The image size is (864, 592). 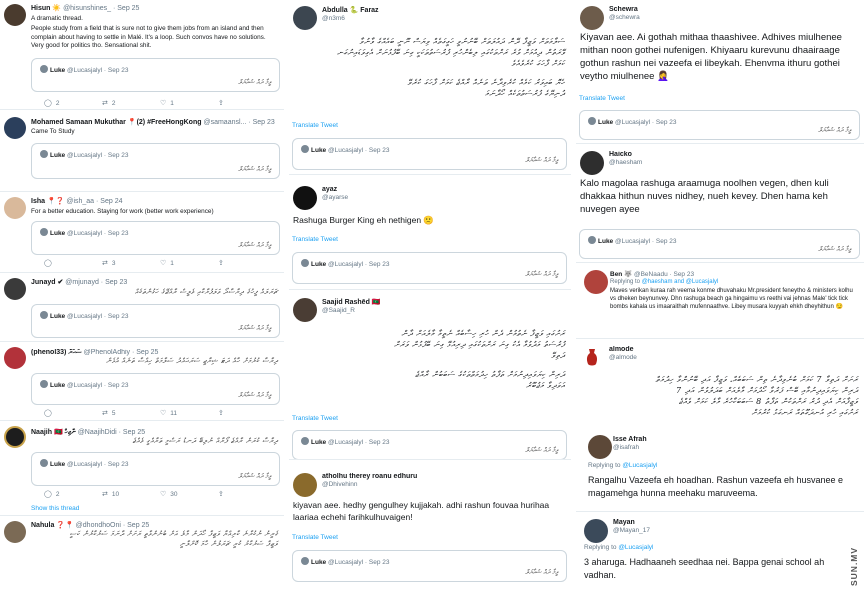 I want to click on author-name: Nahula ❓📍, so click(x=52, y=525).